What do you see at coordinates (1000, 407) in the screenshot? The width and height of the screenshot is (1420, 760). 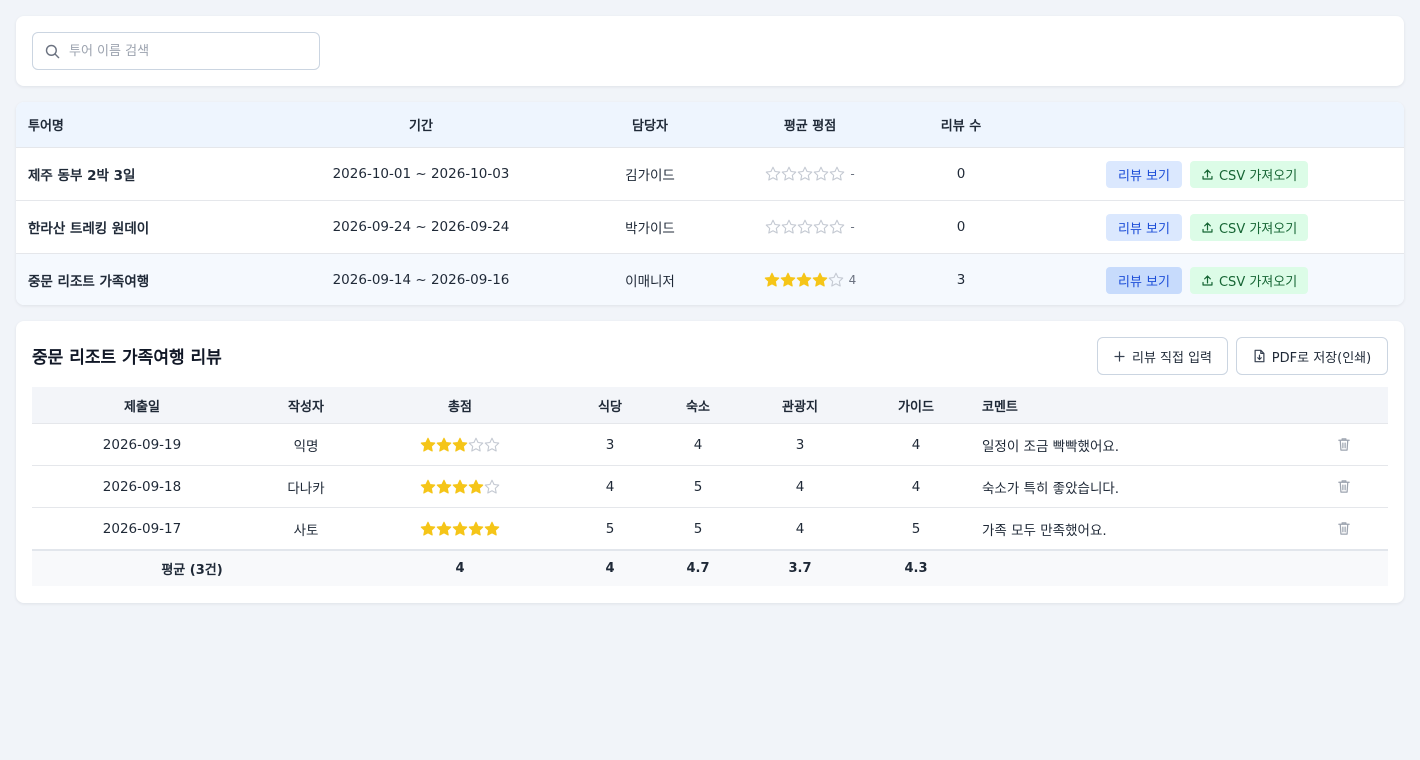 I see `header-comment: 코멘트` at bounding box center [1000, 407].